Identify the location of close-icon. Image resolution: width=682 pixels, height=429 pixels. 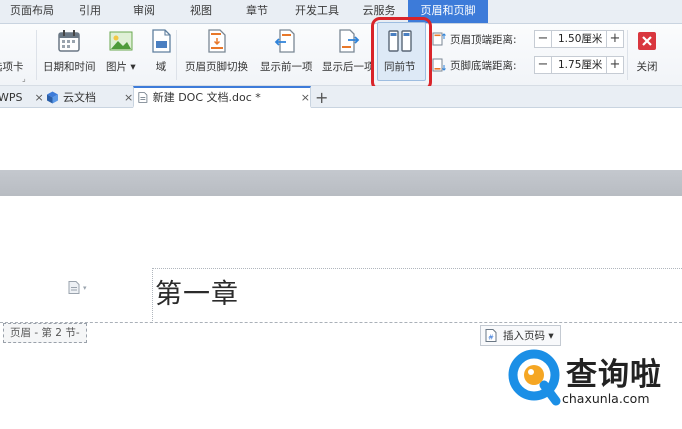
(647, 41).